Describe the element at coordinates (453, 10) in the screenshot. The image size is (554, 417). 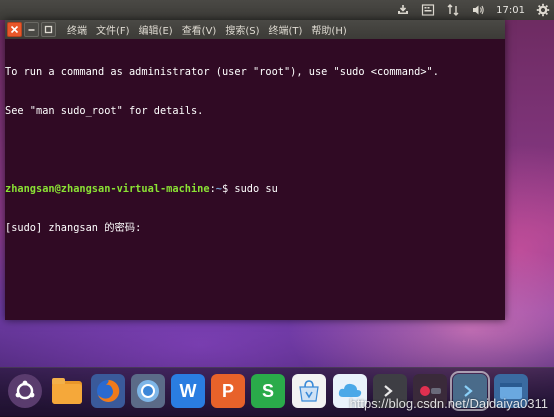
I see `network-icon` at that location.